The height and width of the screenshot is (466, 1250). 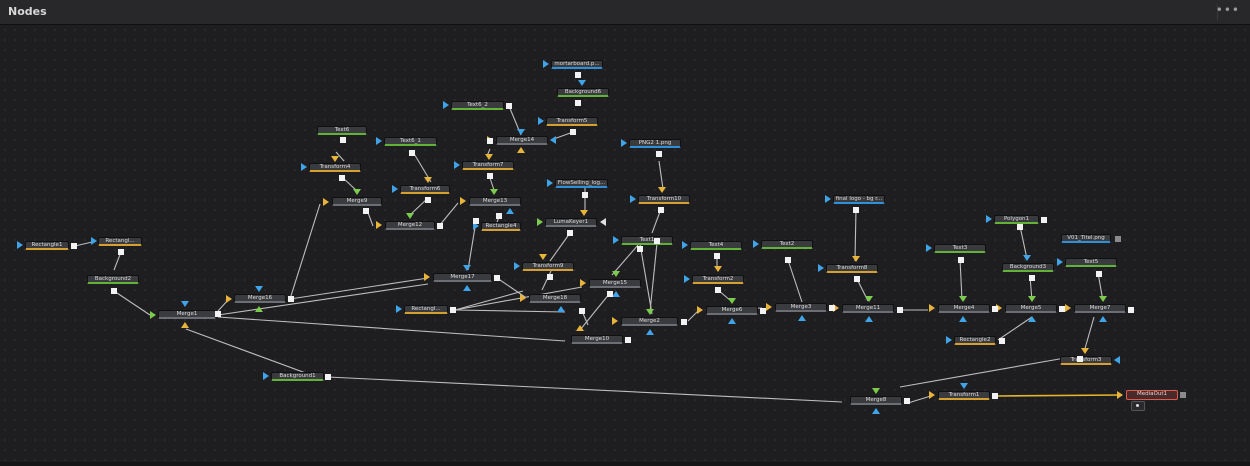 I want to click on node-lumakeyer1: LumaKeyer1, so click(x=571, y=222).